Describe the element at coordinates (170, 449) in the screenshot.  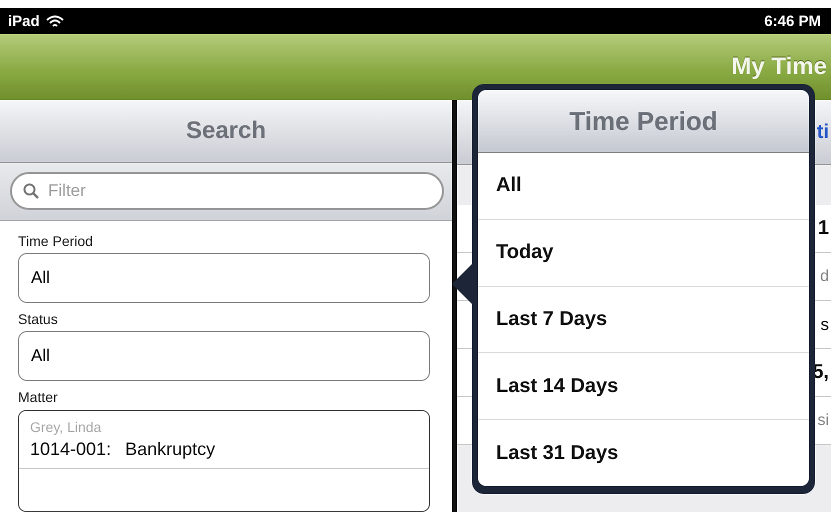
I see `matter-name: Bankruptcy` at that location.